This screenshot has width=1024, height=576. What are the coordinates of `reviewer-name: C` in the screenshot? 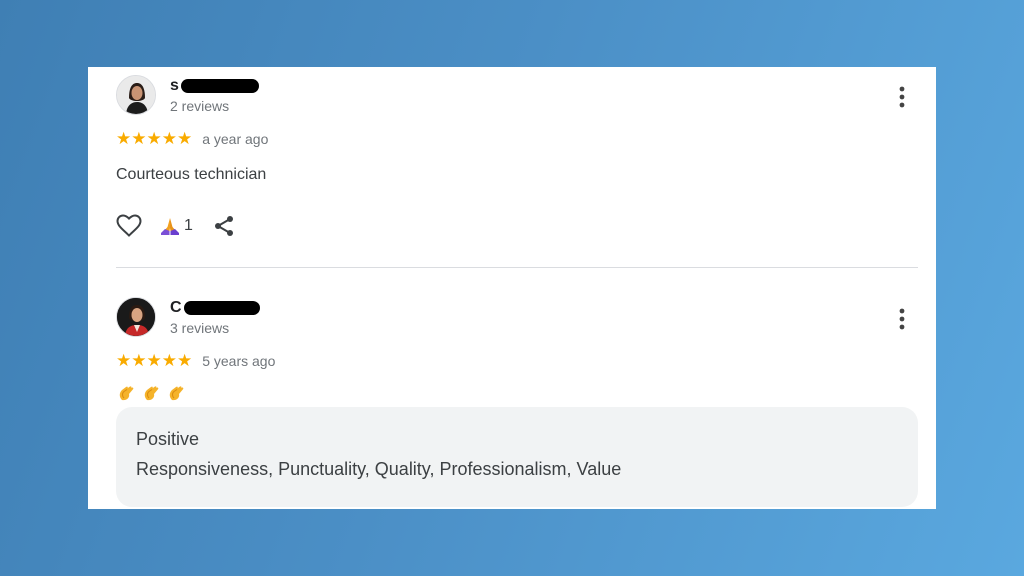 It's located at (215, 308).